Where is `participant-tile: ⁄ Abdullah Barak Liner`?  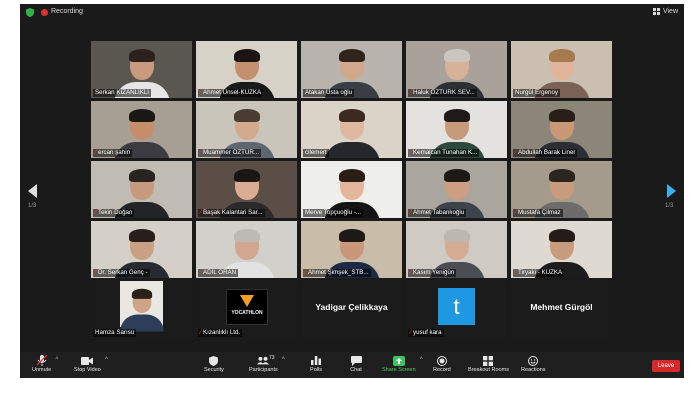 participant-tile: ⁄ Abdullah Barak Liner is located at coordinates (561, 129).